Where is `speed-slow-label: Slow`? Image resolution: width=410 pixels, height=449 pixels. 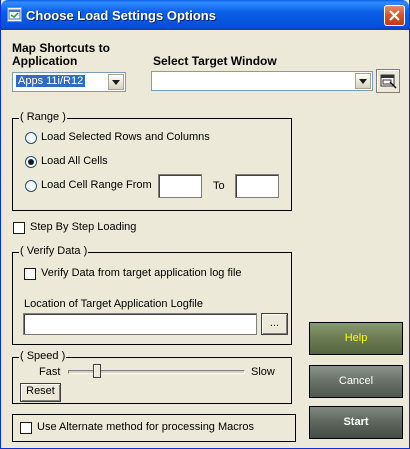 speed-slow-label: Slow is located at coordinates (263, 372).